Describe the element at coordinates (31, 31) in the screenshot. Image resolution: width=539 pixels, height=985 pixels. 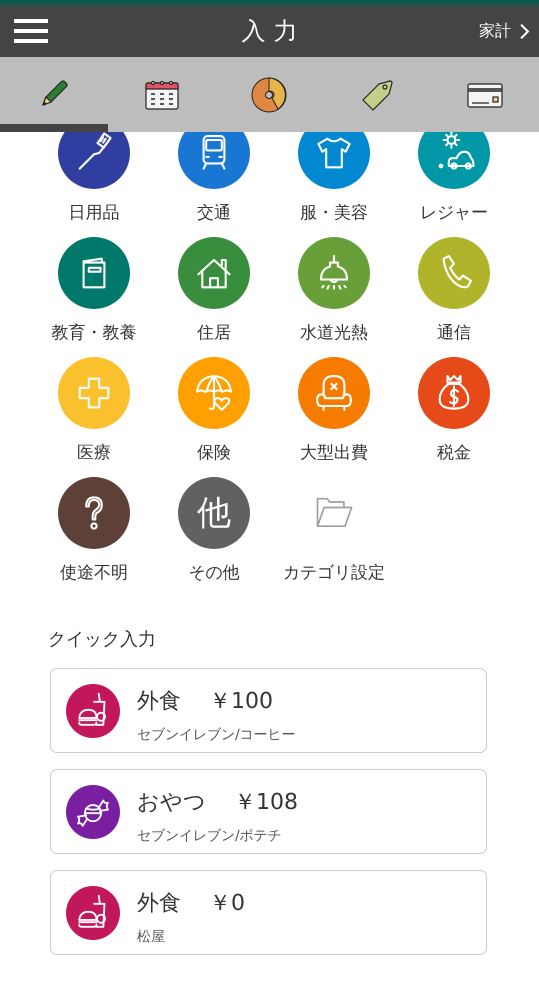
I see `menu-icon` at that location.